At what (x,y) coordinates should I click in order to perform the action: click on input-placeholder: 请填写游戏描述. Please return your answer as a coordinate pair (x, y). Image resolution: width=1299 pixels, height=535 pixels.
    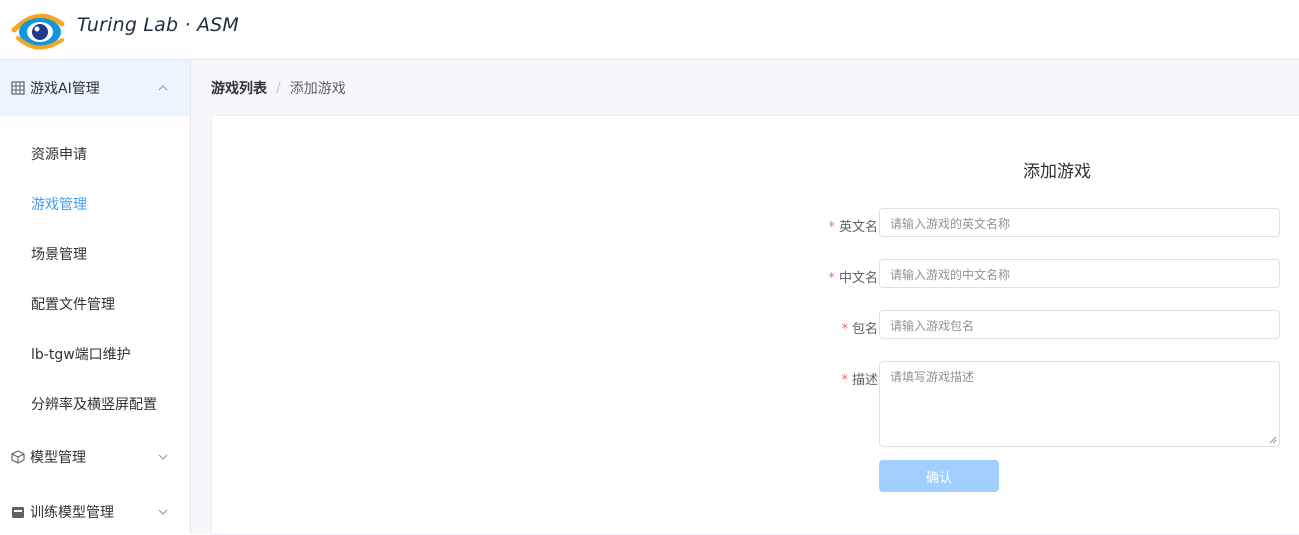
    Looking at the image, I should click on (932, 377).